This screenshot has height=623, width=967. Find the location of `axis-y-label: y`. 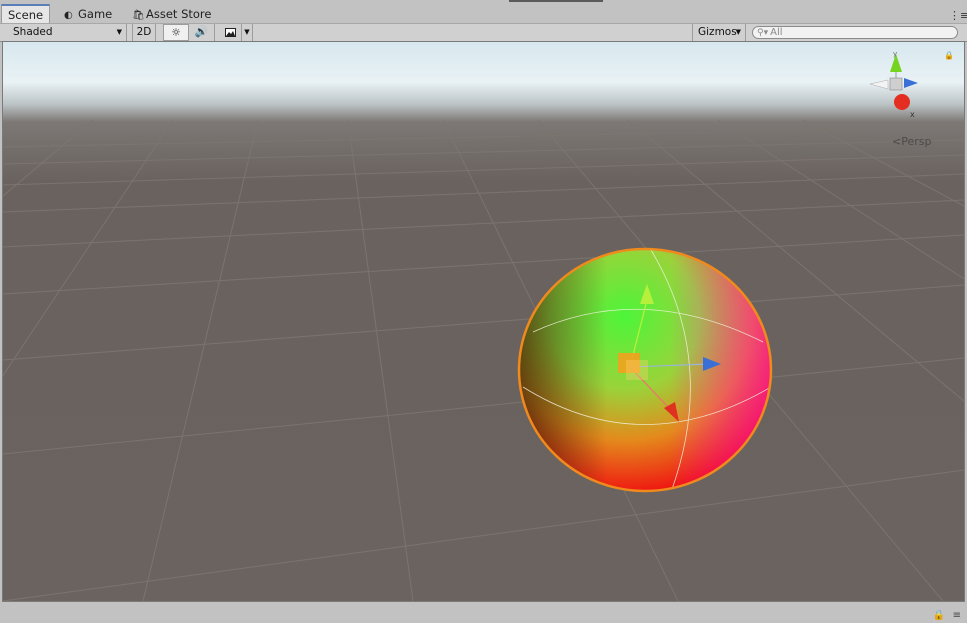

axis-y-label: y is located at coordinates (895, 54).